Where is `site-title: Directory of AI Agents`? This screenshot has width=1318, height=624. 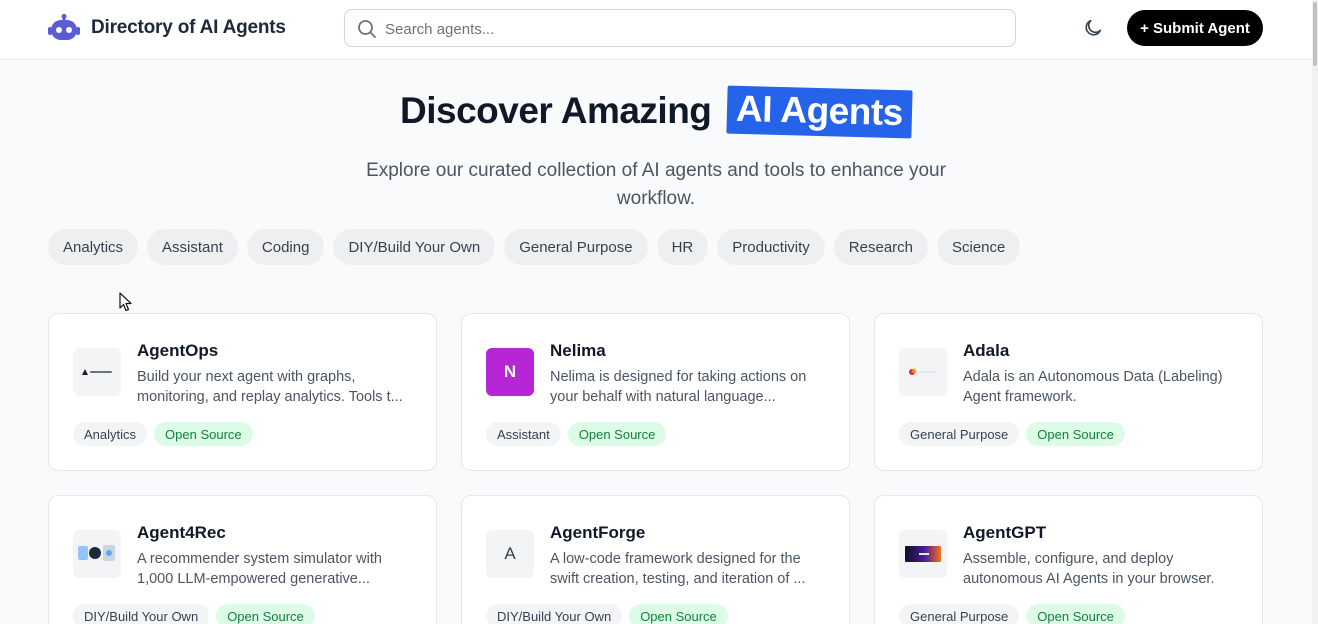 site-title: Directory of AI Agents is located at coordinates (188, 28).